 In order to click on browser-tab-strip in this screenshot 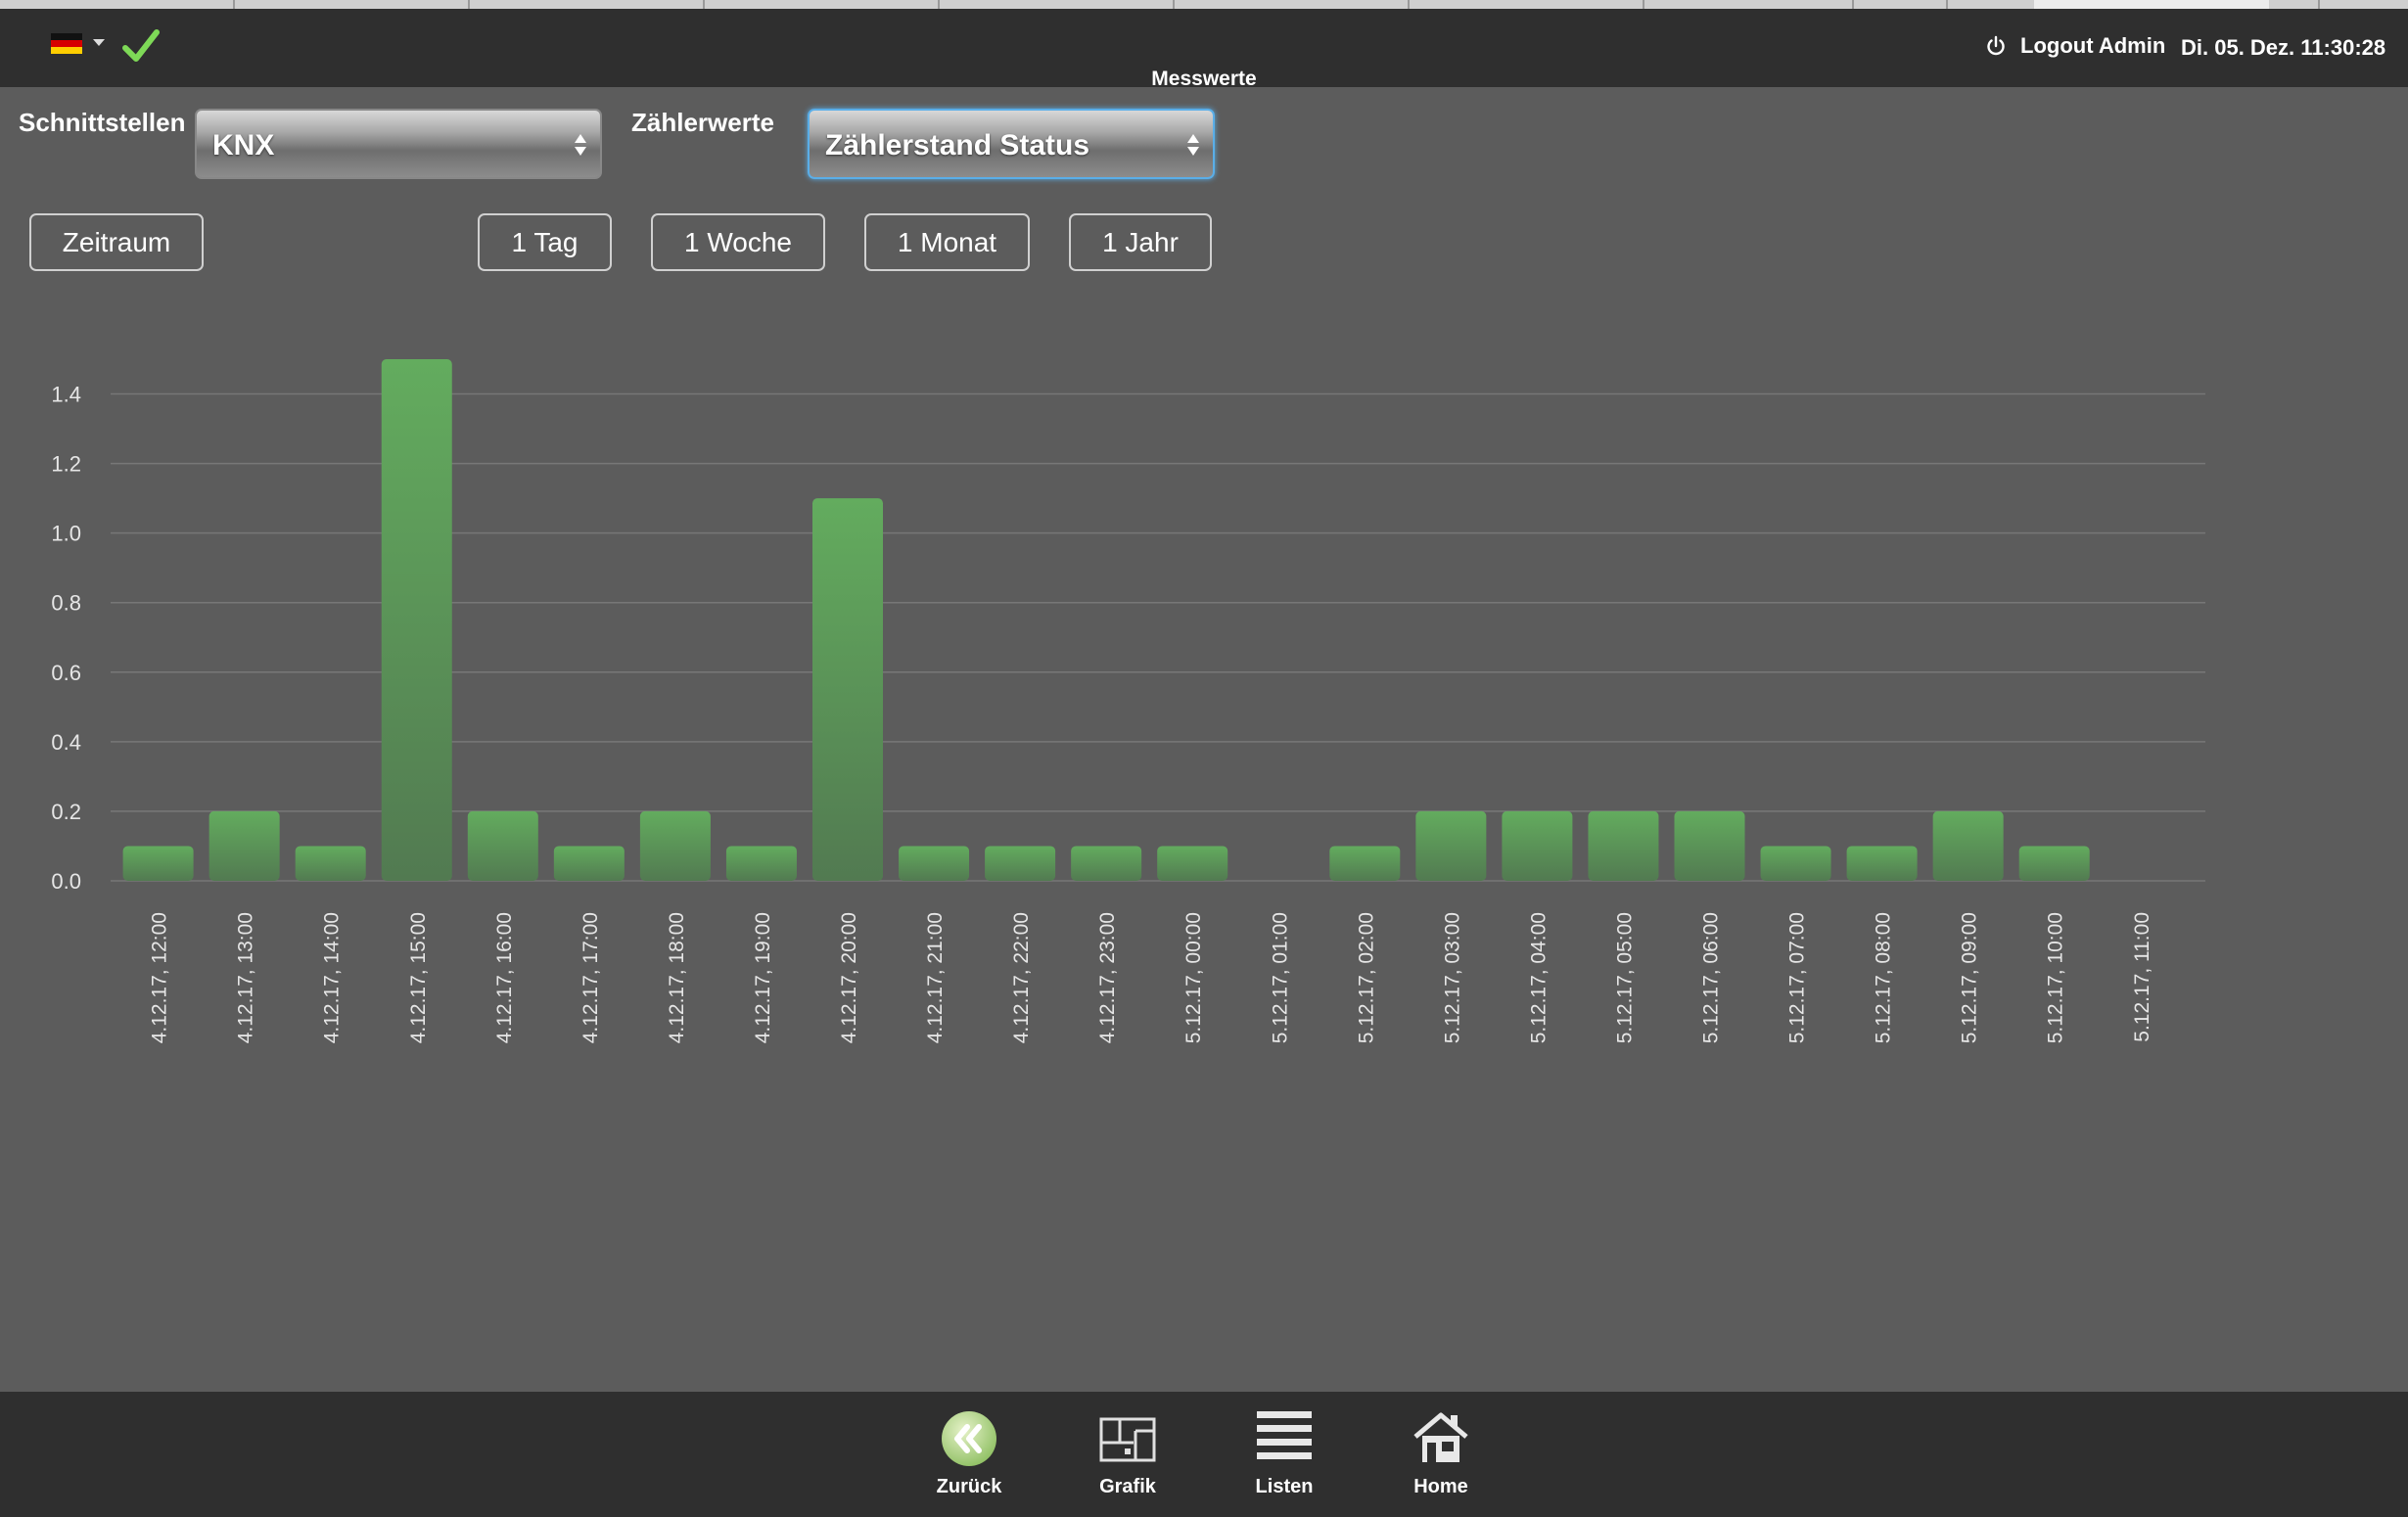, I will do `click(1204, 5)`.